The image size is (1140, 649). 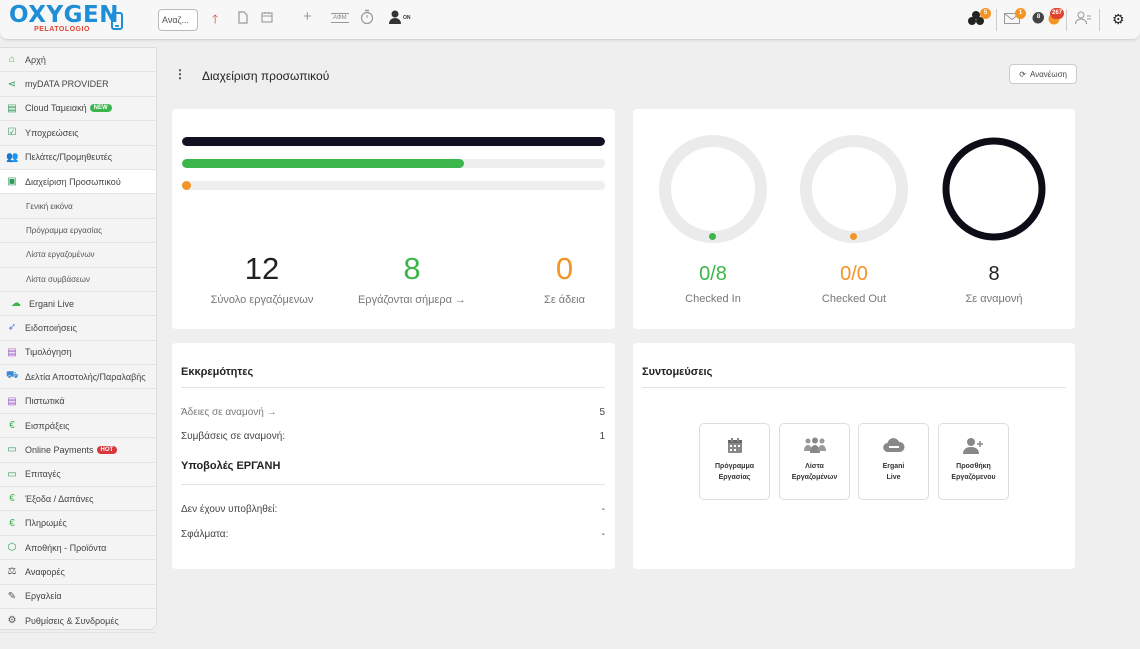 I want to click on afm-icon: ΑΦΜ, so click(x=340, y=18).